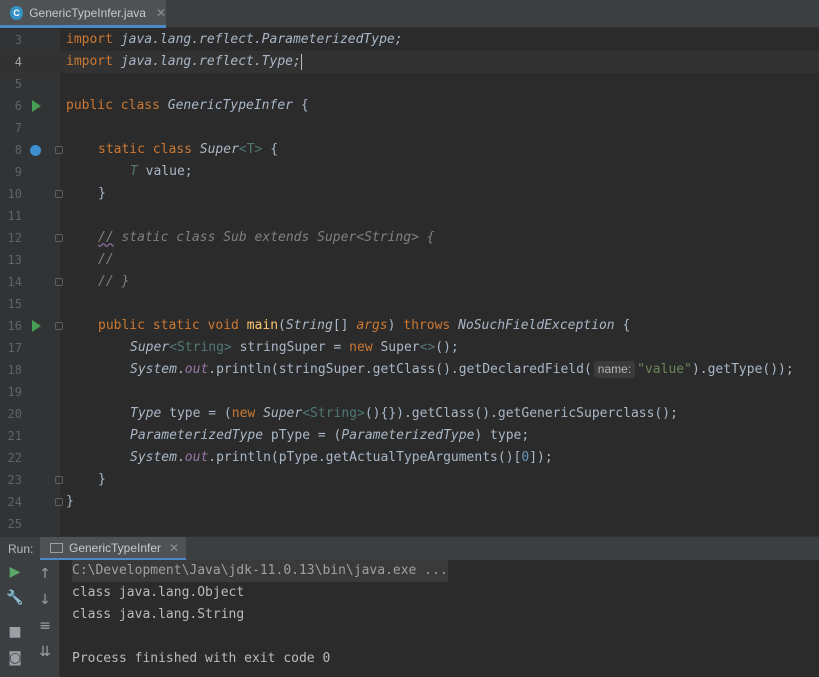 The width and height of the screenshot is (819, 677). Describe the element at coordinates (15, 632) in the screenshot. I see `stop-icon: ■` at that location.